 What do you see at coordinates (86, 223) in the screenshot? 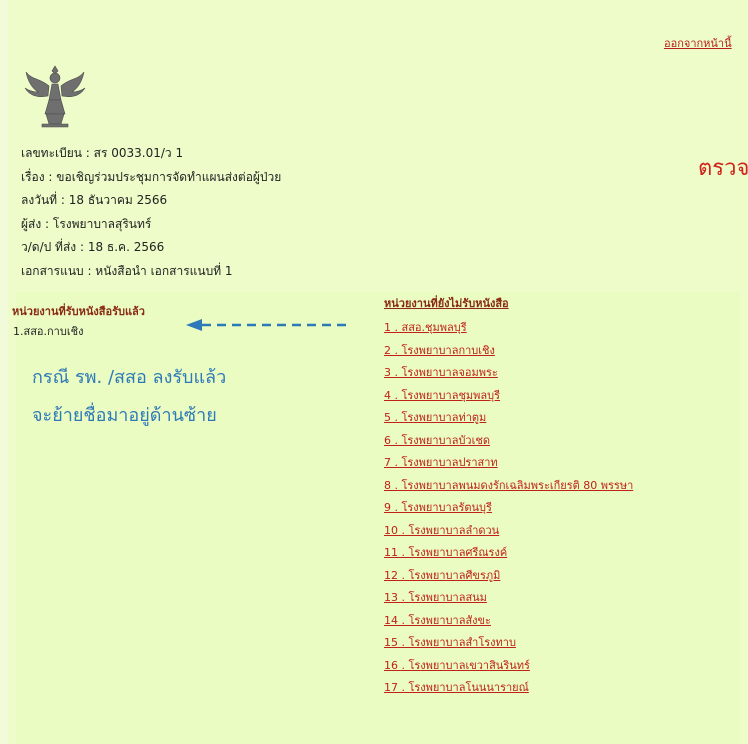
I see `document-sender: ผู้ส่ง : โรงพยาบาลสุรินทร์` at bounding box center [86, 223].